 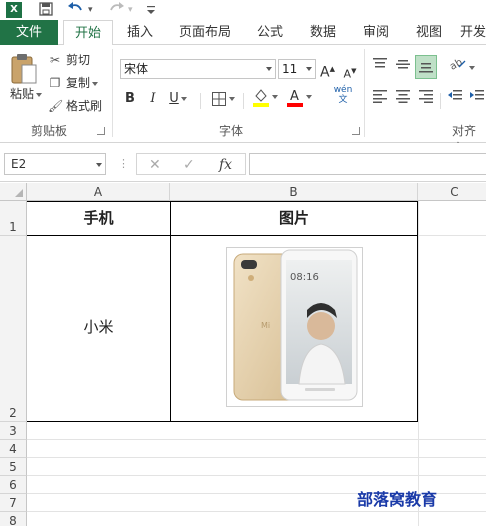 I want to click on tab-file: 文件, so click(x=29, y=32).